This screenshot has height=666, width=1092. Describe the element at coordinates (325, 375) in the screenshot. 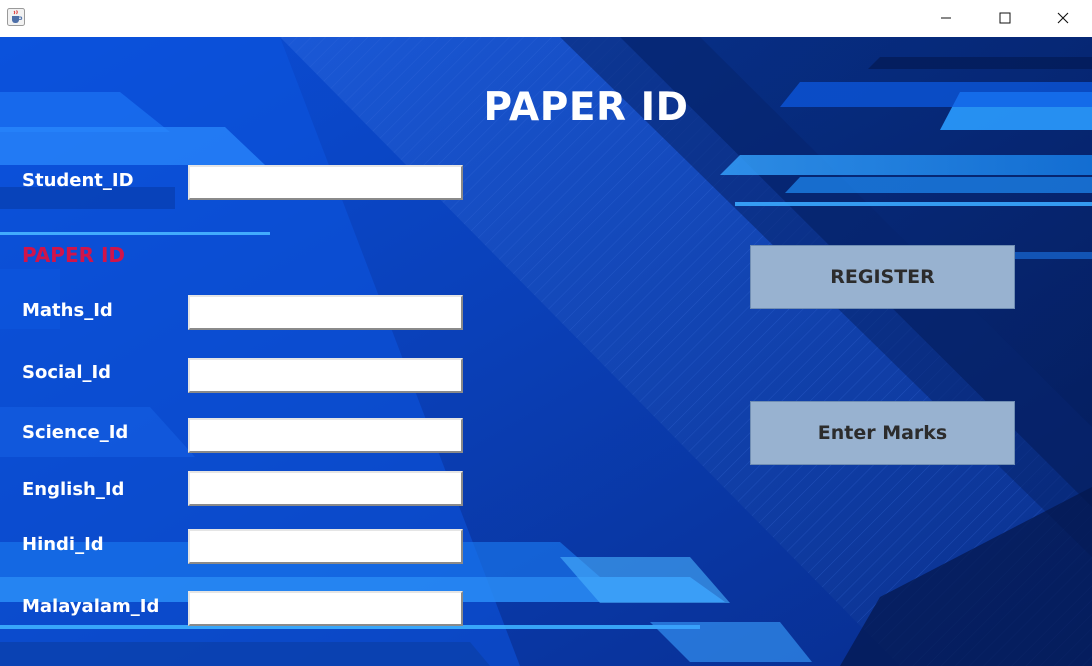

I see `social-id-input` at that location.